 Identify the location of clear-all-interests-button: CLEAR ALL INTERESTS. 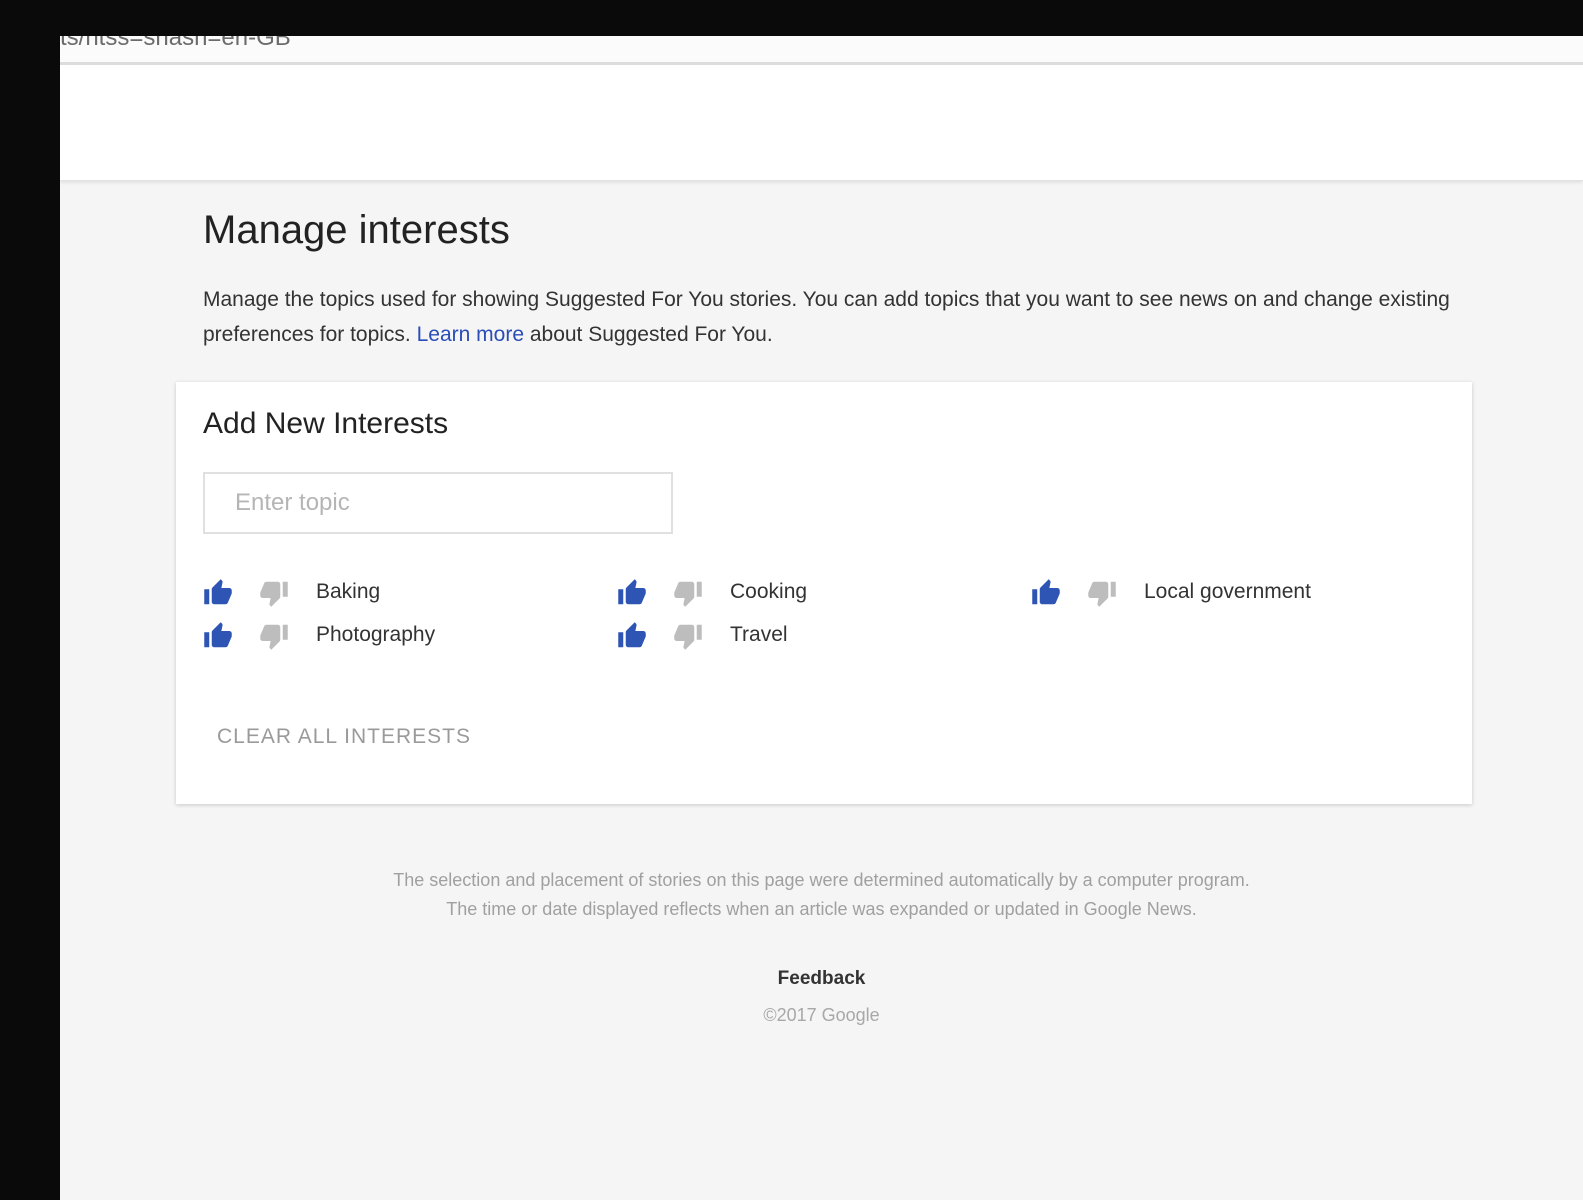
(344, 737).